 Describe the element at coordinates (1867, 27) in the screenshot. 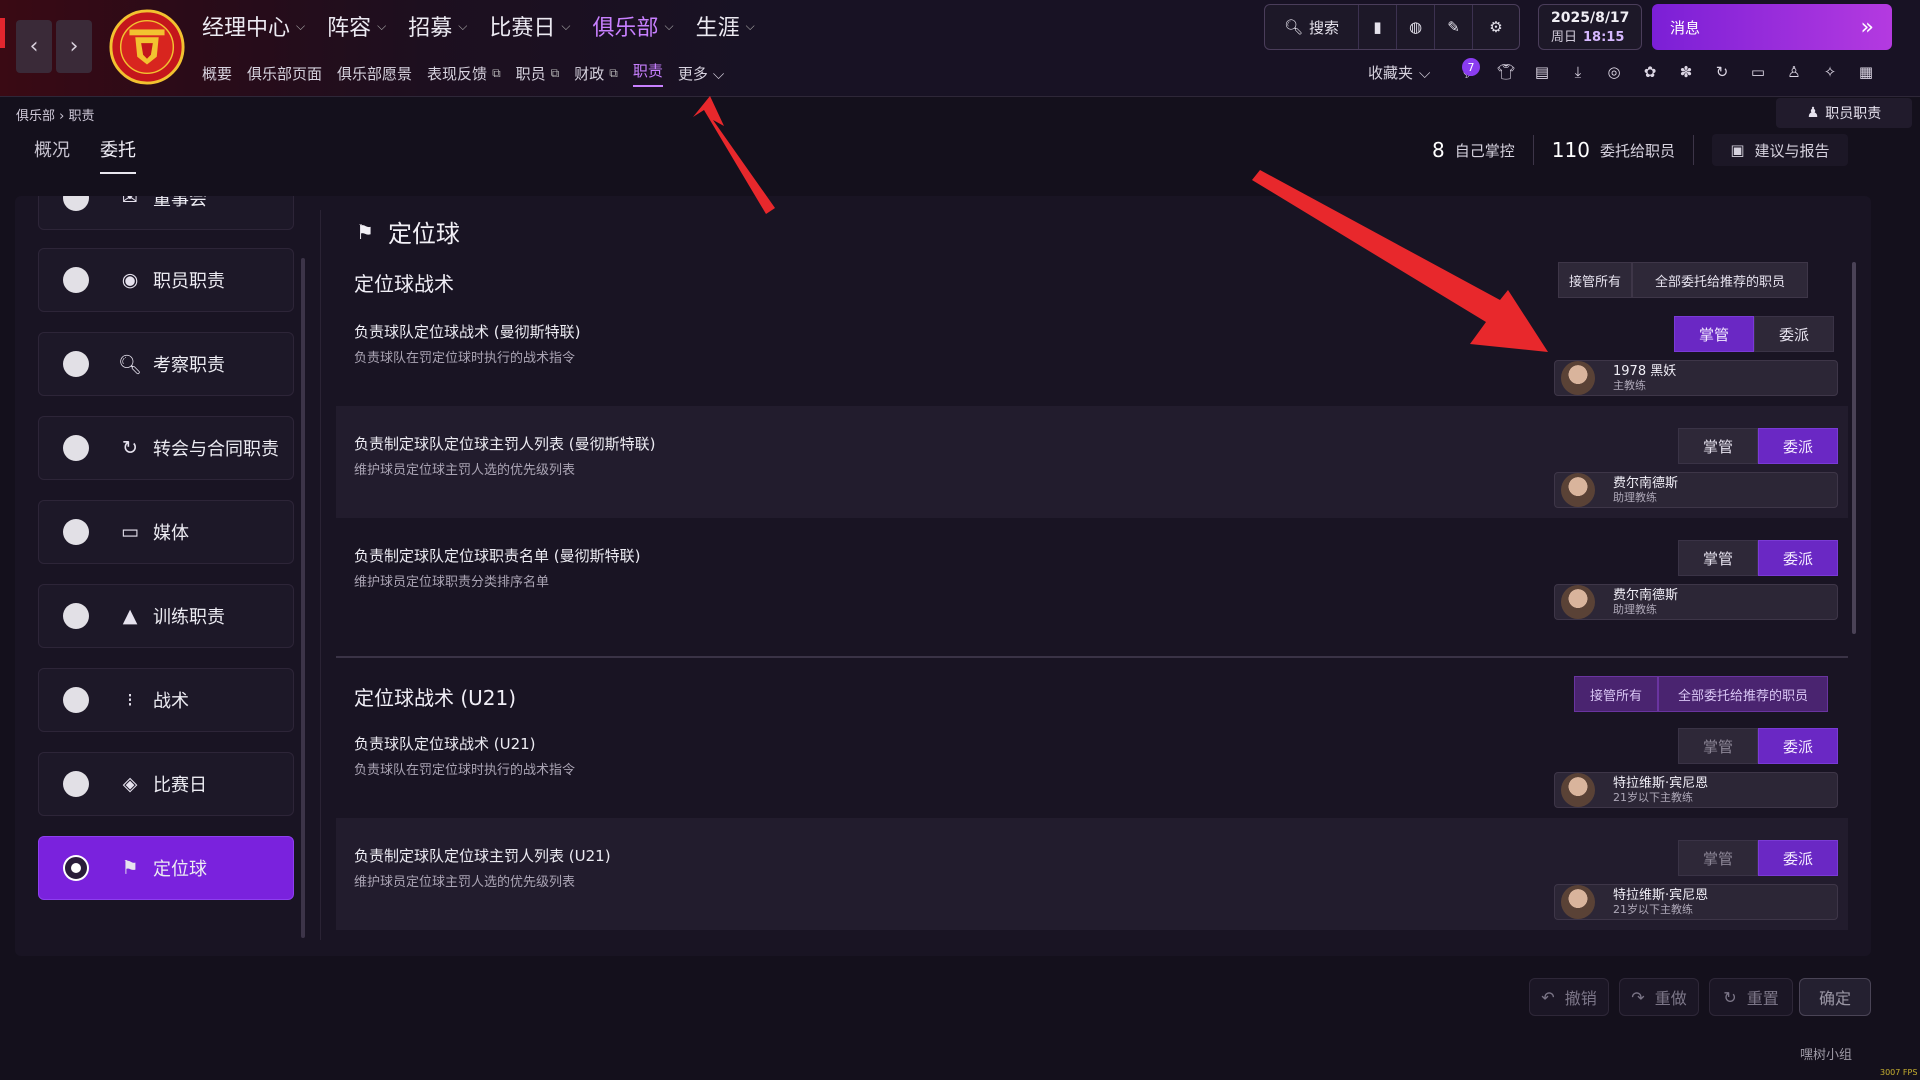

I see `double-chevron-right-icon: »` at that location.